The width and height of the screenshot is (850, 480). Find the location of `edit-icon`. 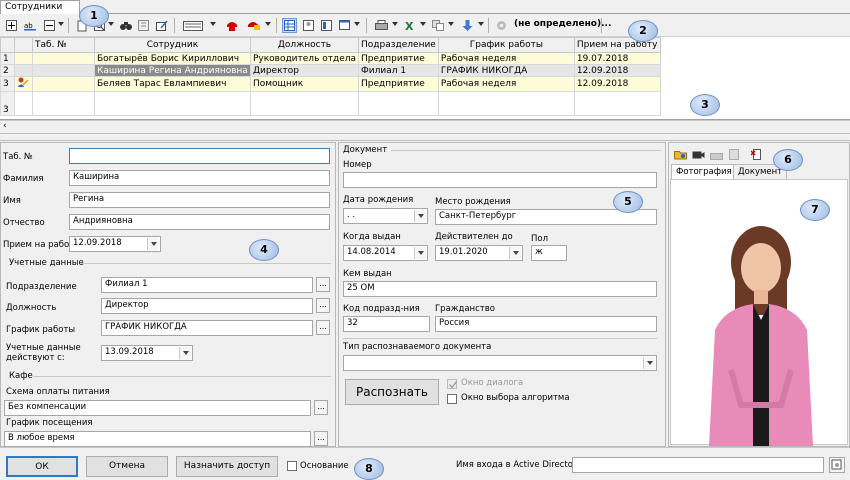

edit-icon is located at coordinates (161, 25).